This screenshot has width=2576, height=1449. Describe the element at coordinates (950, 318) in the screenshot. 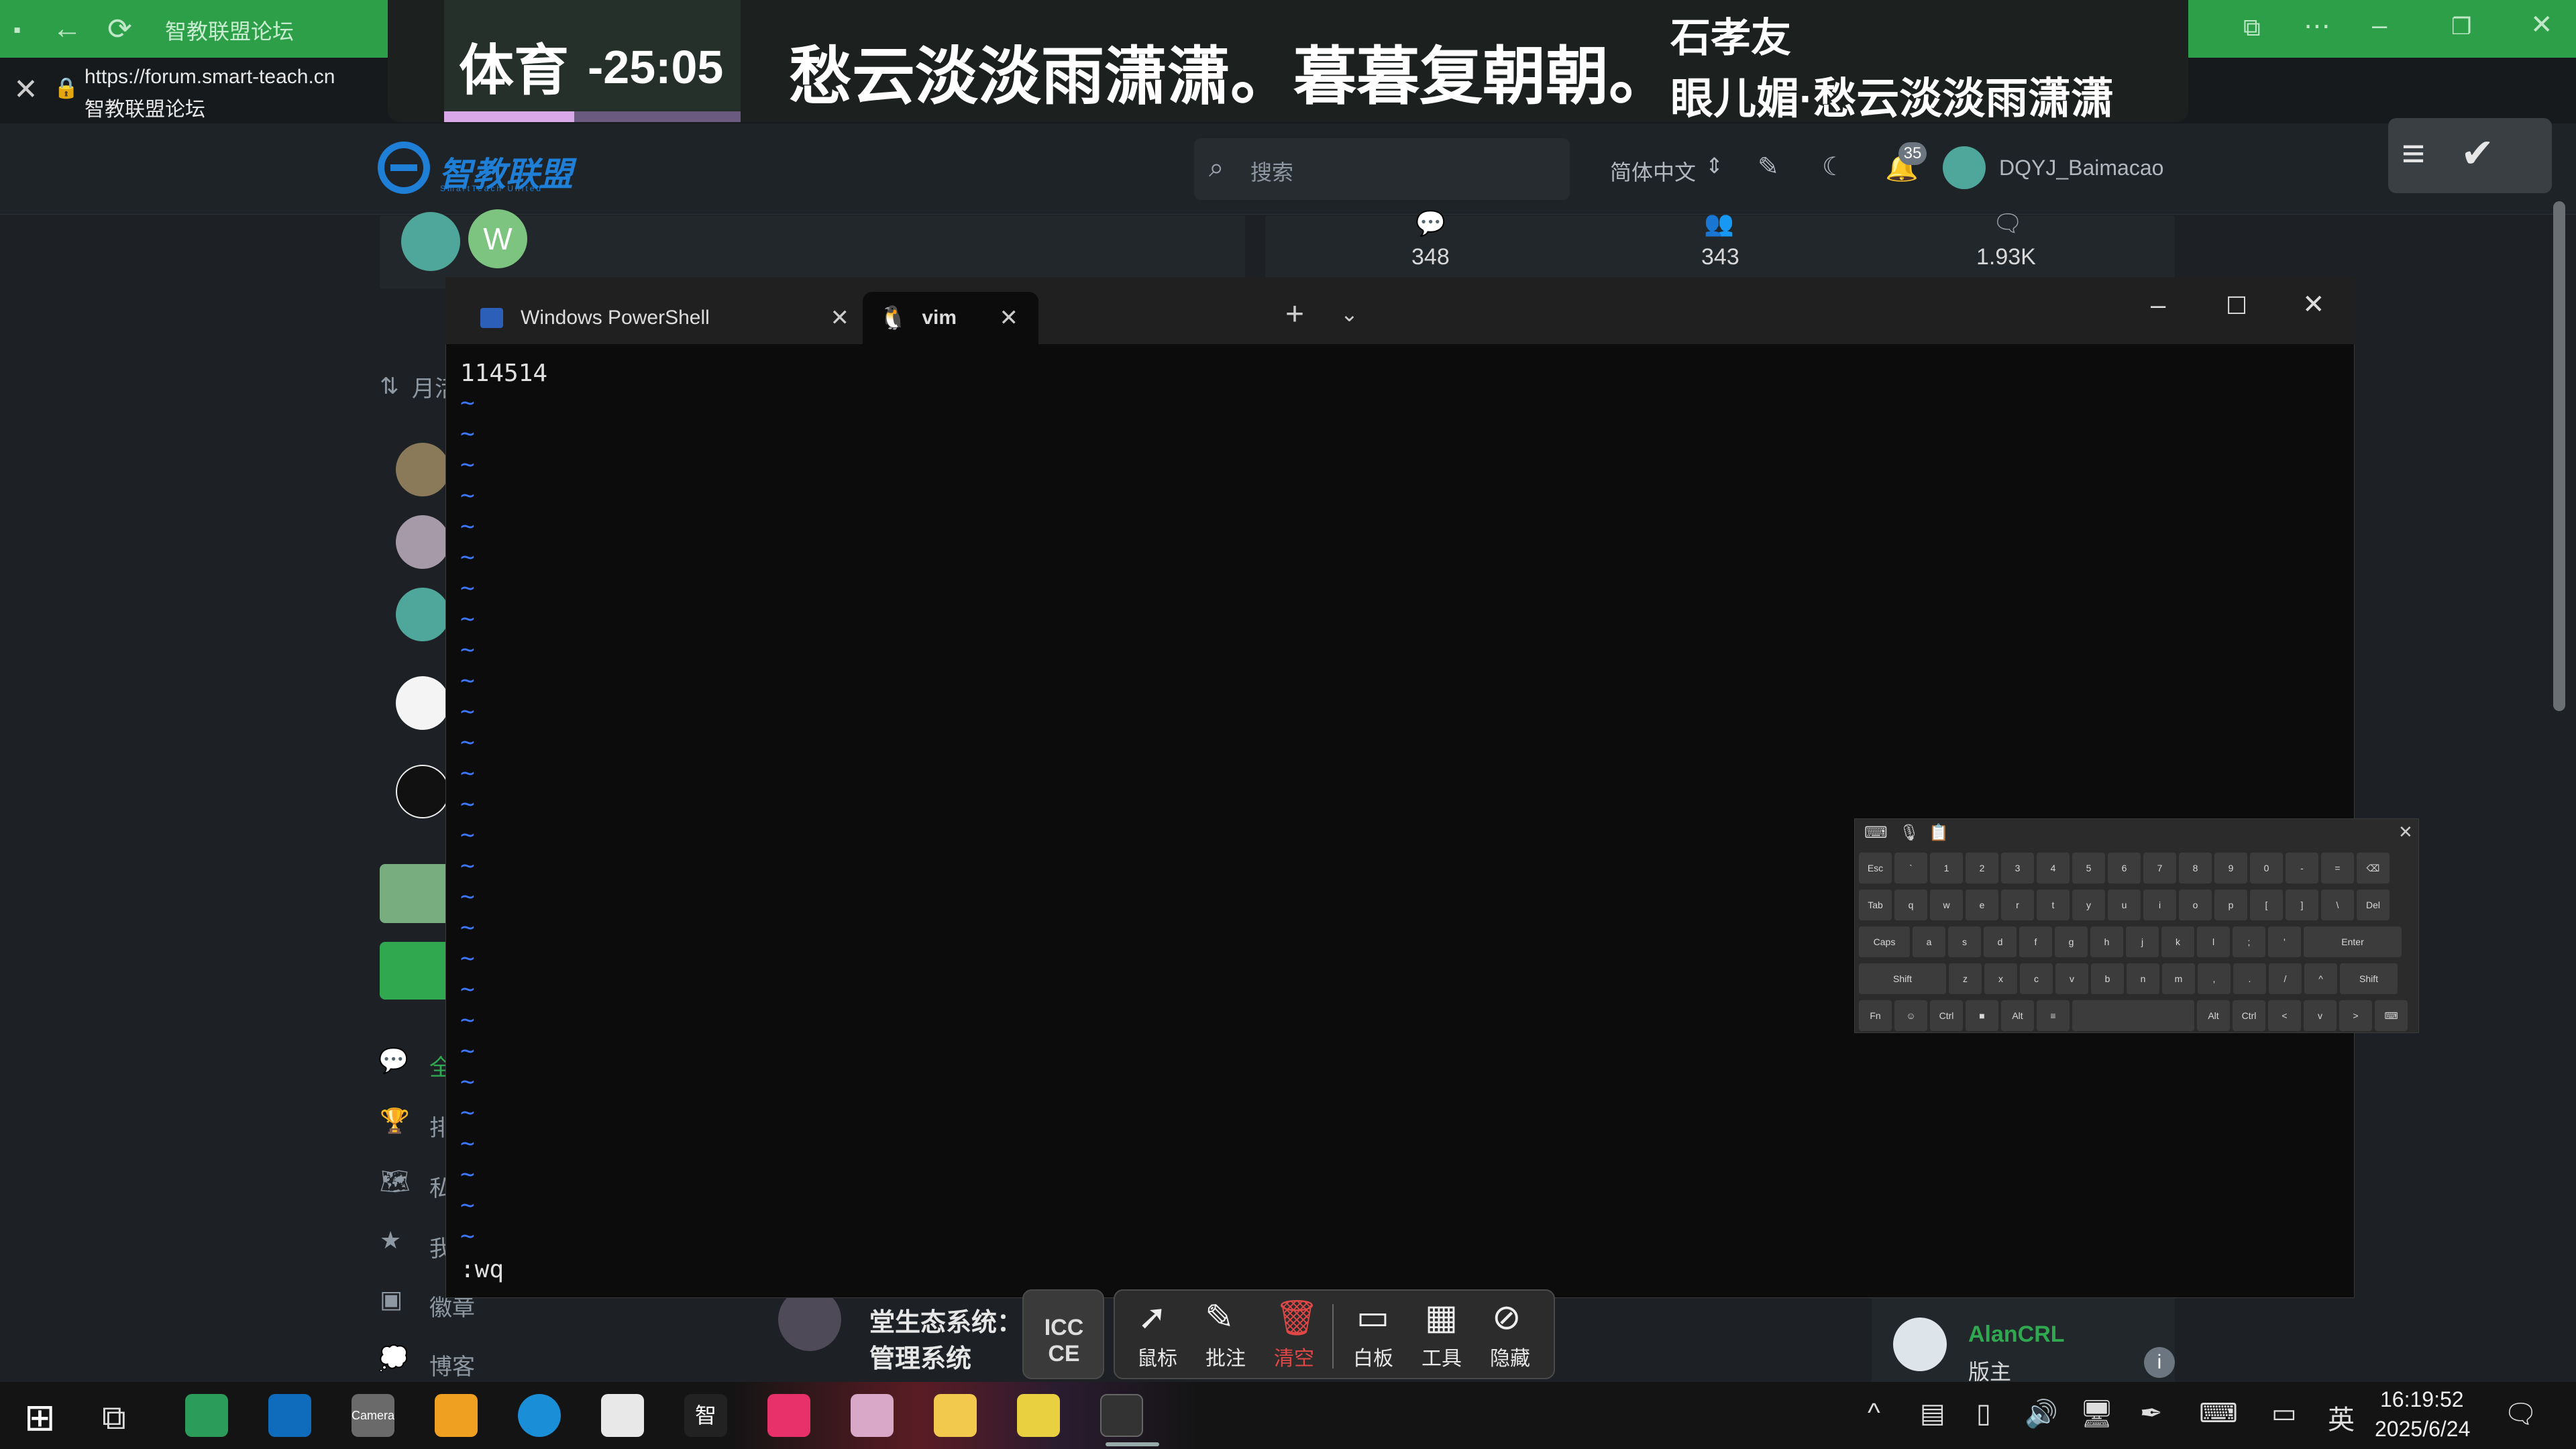

I see `tab-vim: 🐧 vim ✕` at that location.